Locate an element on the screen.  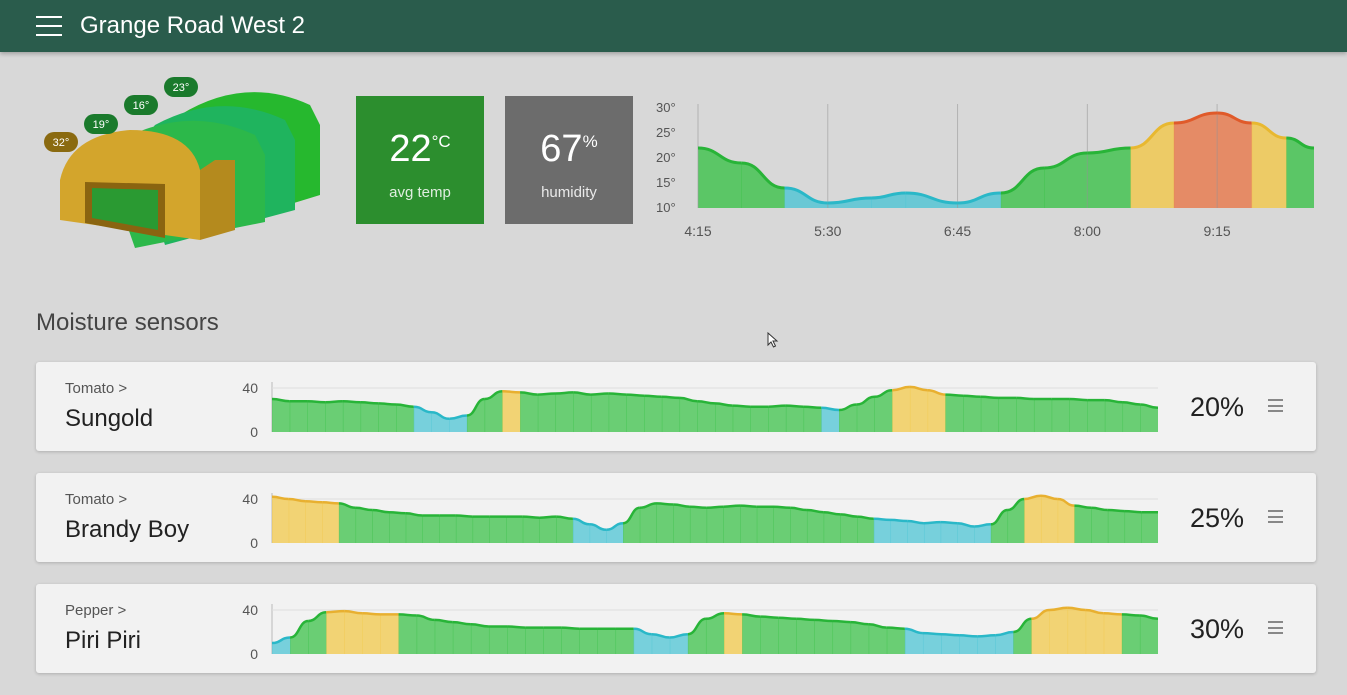
sensor-card-brandy-boy: Tomato > Brandy Boy 40 0 25% is located at coordinates (676, 517).